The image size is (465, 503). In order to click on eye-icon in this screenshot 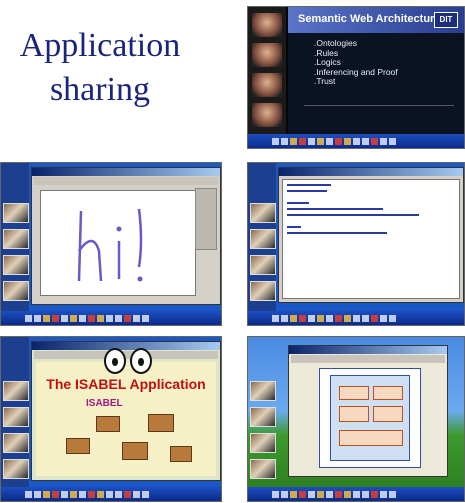, I will do `click(141, 361)`.